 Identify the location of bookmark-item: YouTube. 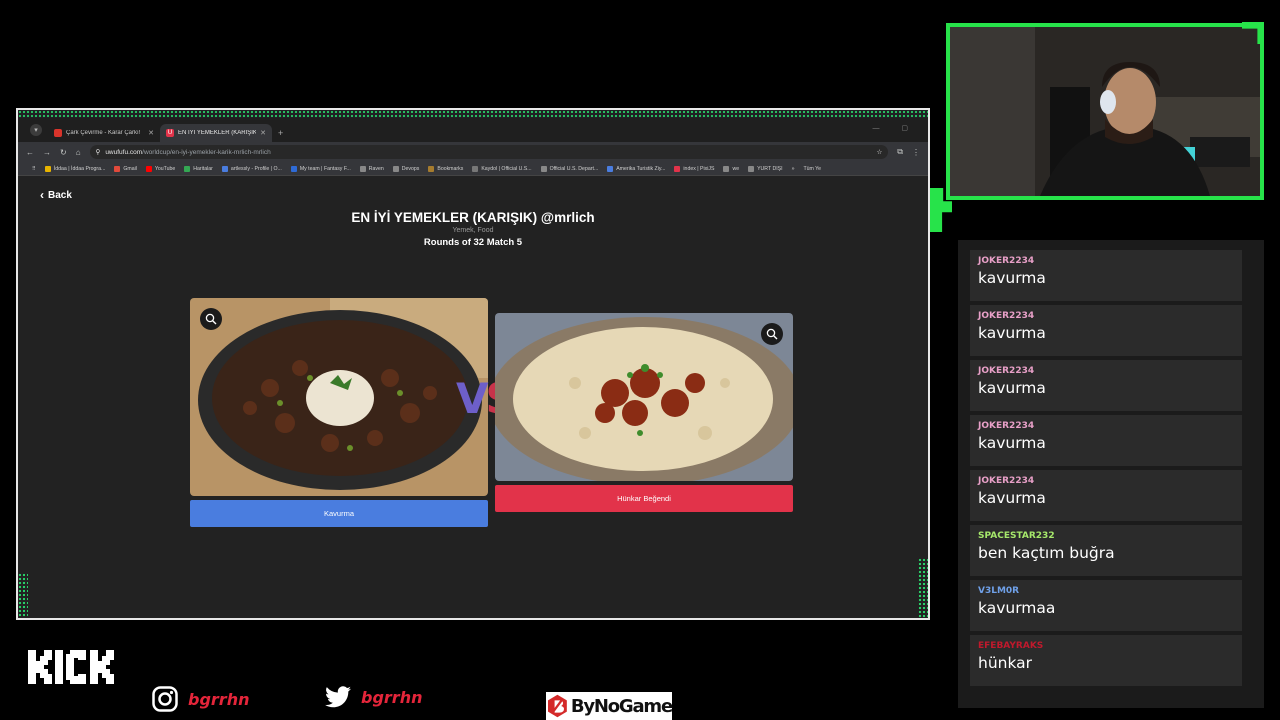
(160, 168).